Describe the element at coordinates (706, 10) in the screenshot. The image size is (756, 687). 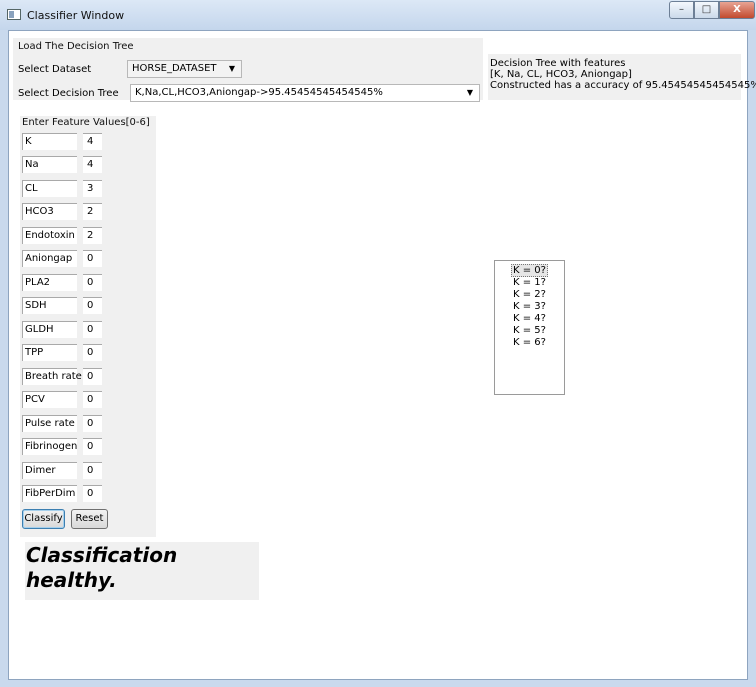
I see `maximize-button: □` at that location.